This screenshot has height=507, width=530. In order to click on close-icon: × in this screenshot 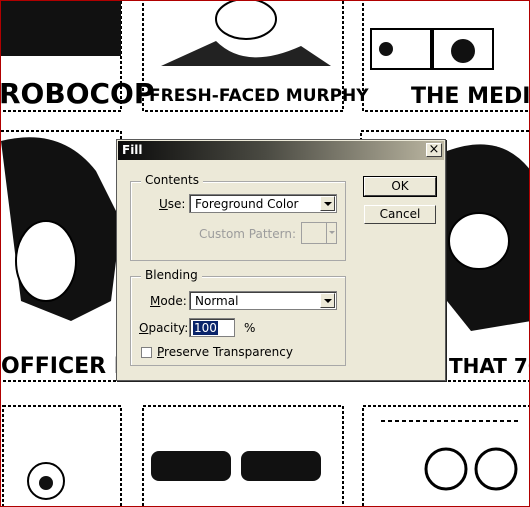, I will do `click(434, 149)`.